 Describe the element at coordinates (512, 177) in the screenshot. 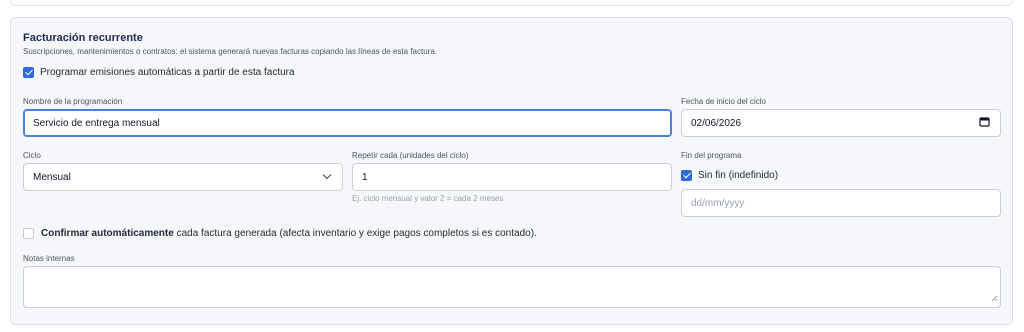

I see `repeat-input: 1` at that location.